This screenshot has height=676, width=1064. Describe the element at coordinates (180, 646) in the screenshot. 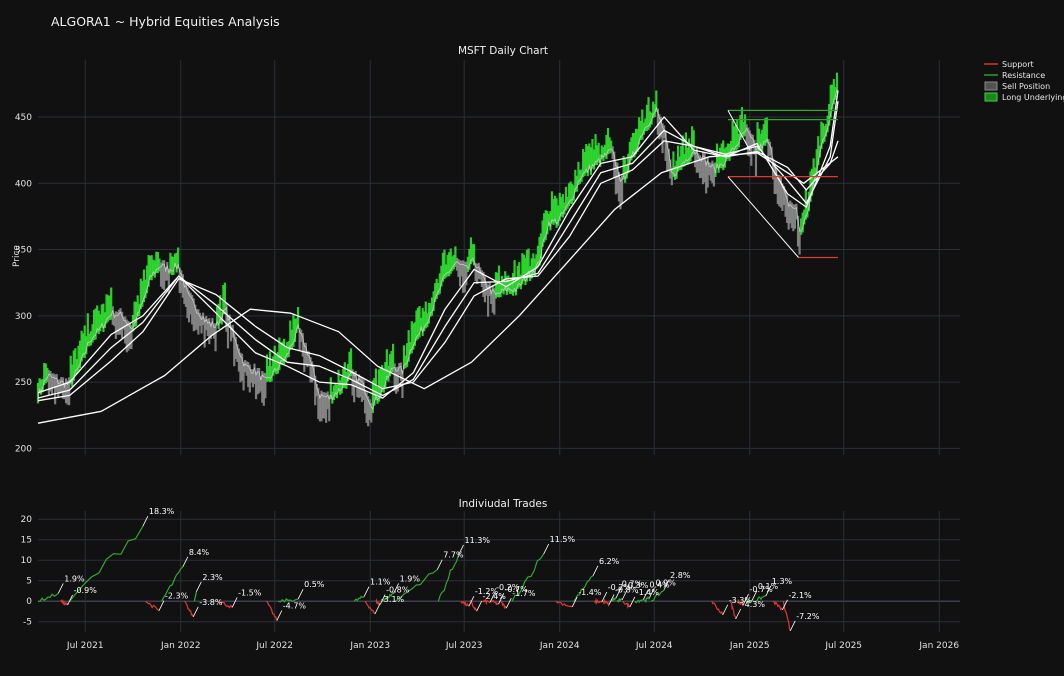

I see `x-tick-label: Jan 2022` at that location.